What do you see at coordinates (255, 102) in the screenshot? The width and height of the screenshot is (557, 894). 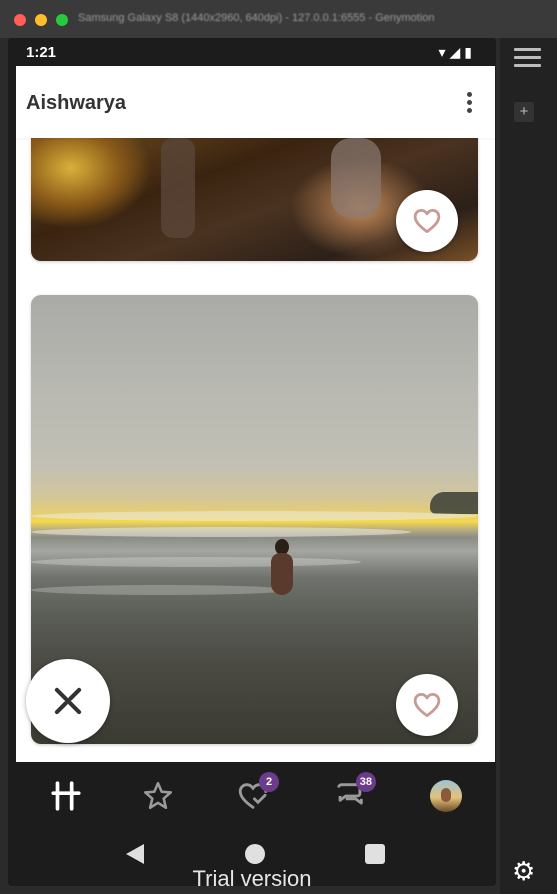 I see `app-bar: Aishwarya` at bounding box center [255, 102].